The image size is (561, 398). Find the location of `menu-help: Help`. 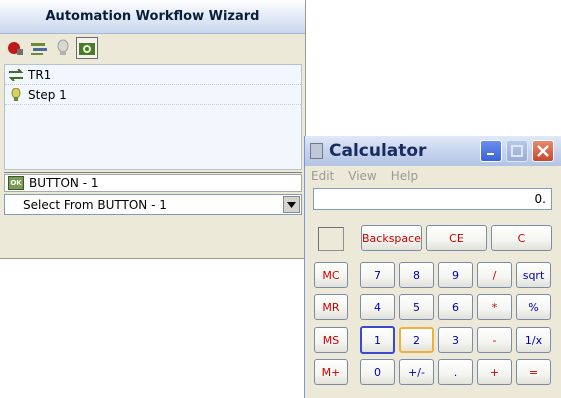

menu-help: Help is located at coordinates (404, 176).